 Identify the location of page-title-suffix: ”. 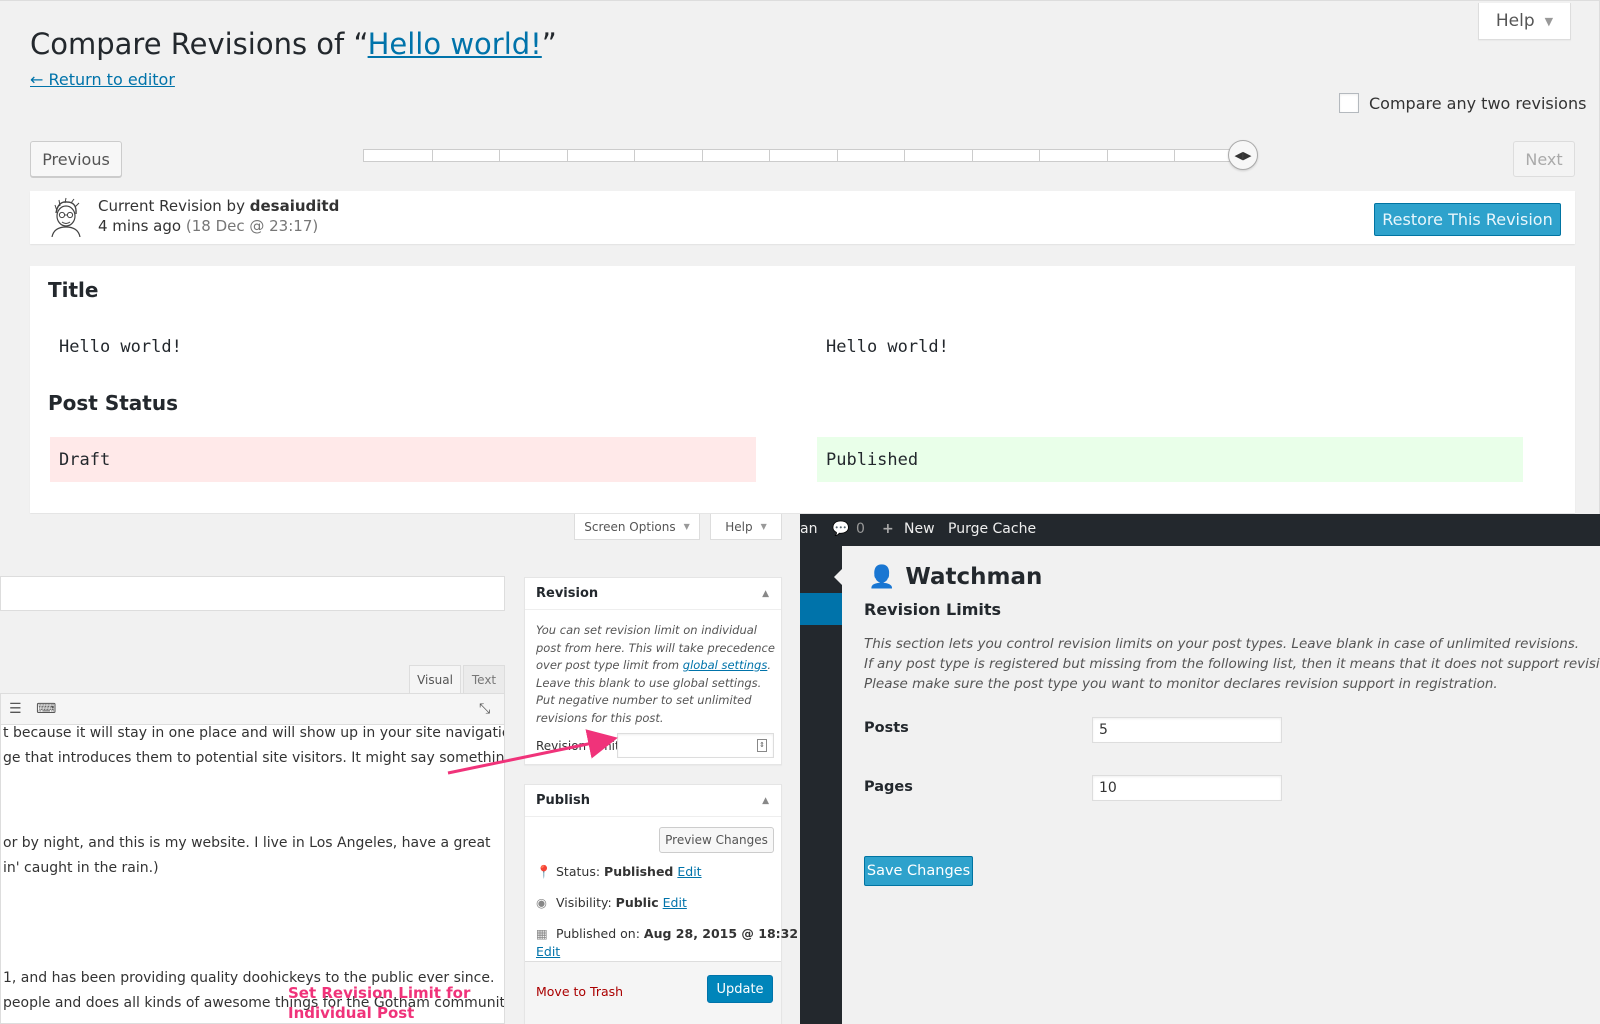
(549, 44).